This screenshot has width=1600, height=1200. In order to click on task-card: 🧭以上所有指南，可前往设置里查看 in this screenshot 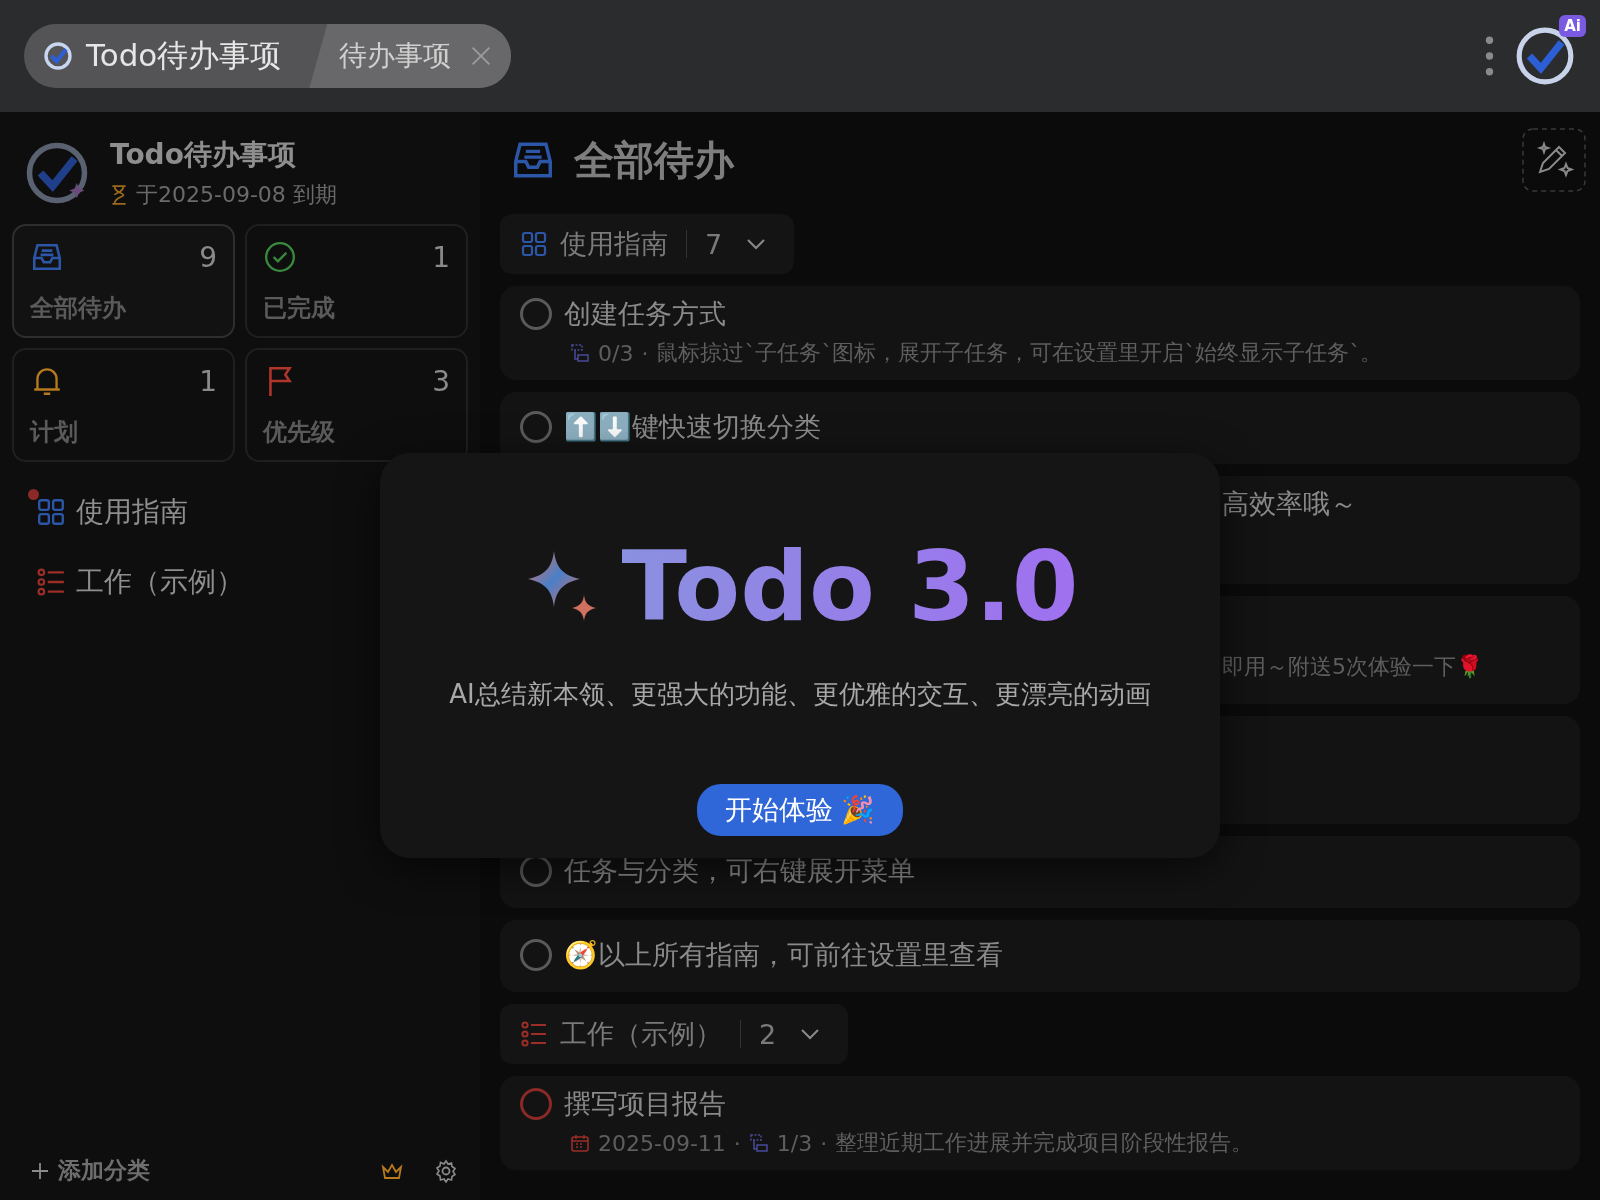, I will do `click(1040, 956)`.